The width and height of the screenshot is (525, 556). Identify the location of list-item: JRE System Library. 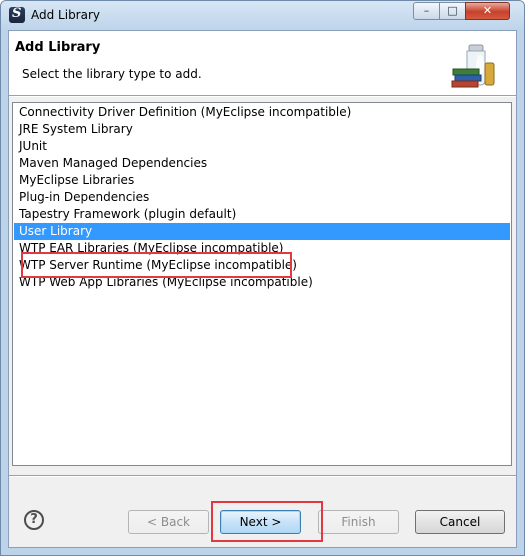
(262, 129).